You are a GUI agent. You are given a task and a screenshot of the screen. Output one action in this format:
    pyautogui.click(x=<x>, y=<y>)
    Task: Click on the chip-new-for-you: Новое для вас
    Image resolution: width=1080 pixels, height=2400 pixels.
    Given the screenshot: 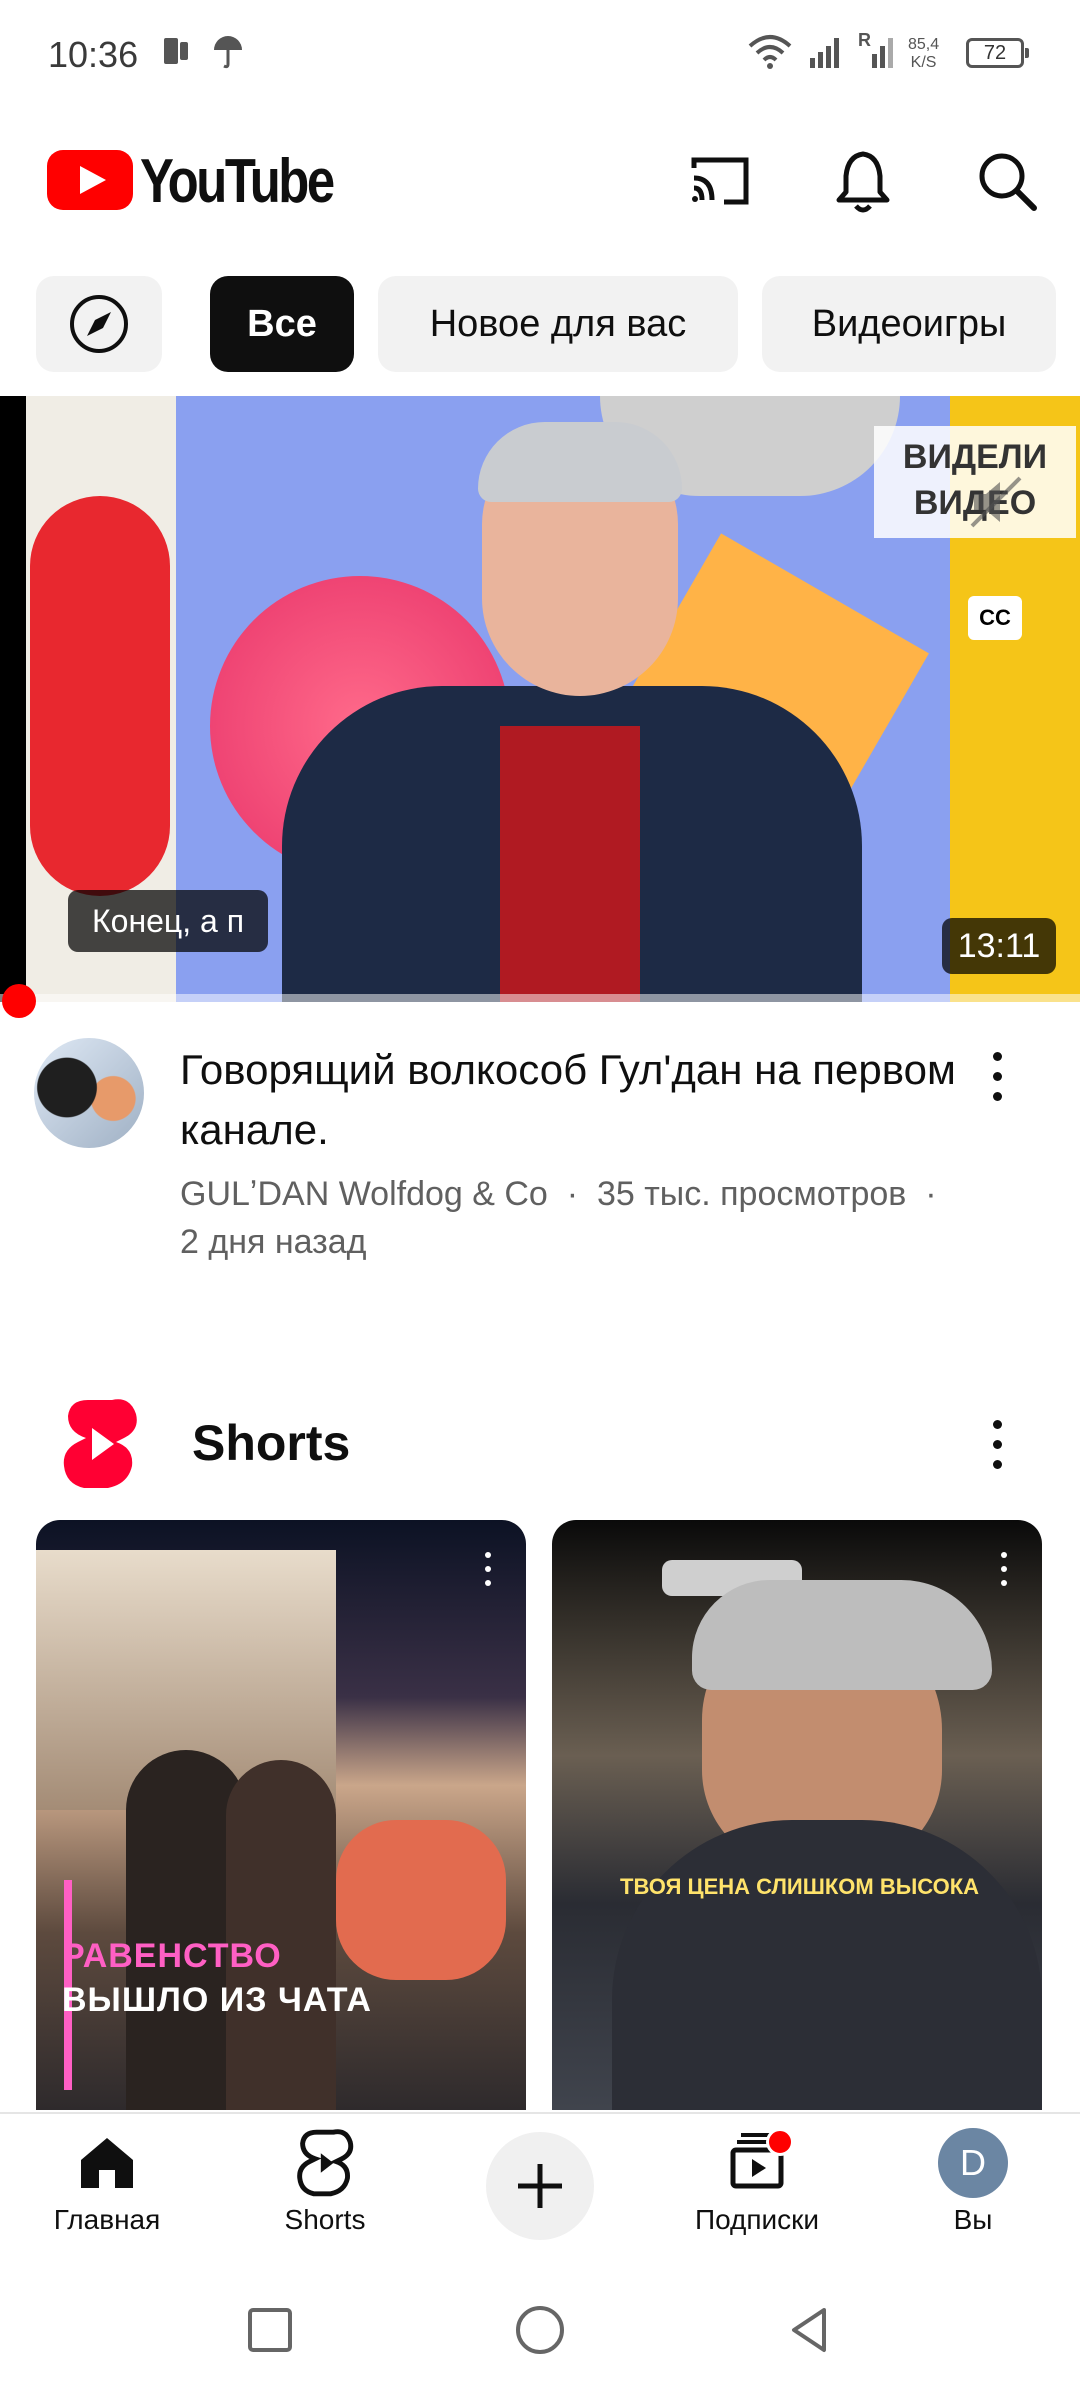 What is the action you would take?
    pyautogui.click(x=558, y=324)
    